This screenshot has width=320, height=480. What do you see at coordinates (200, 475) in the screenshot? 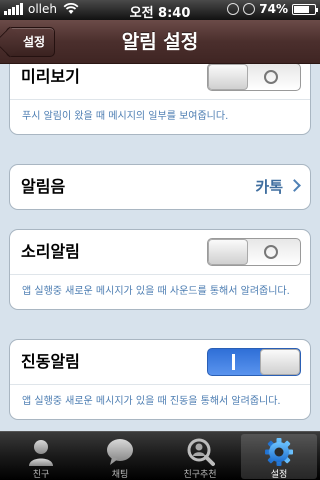
I see `tab-label: 친구추천` at bounding box center [200, 475].